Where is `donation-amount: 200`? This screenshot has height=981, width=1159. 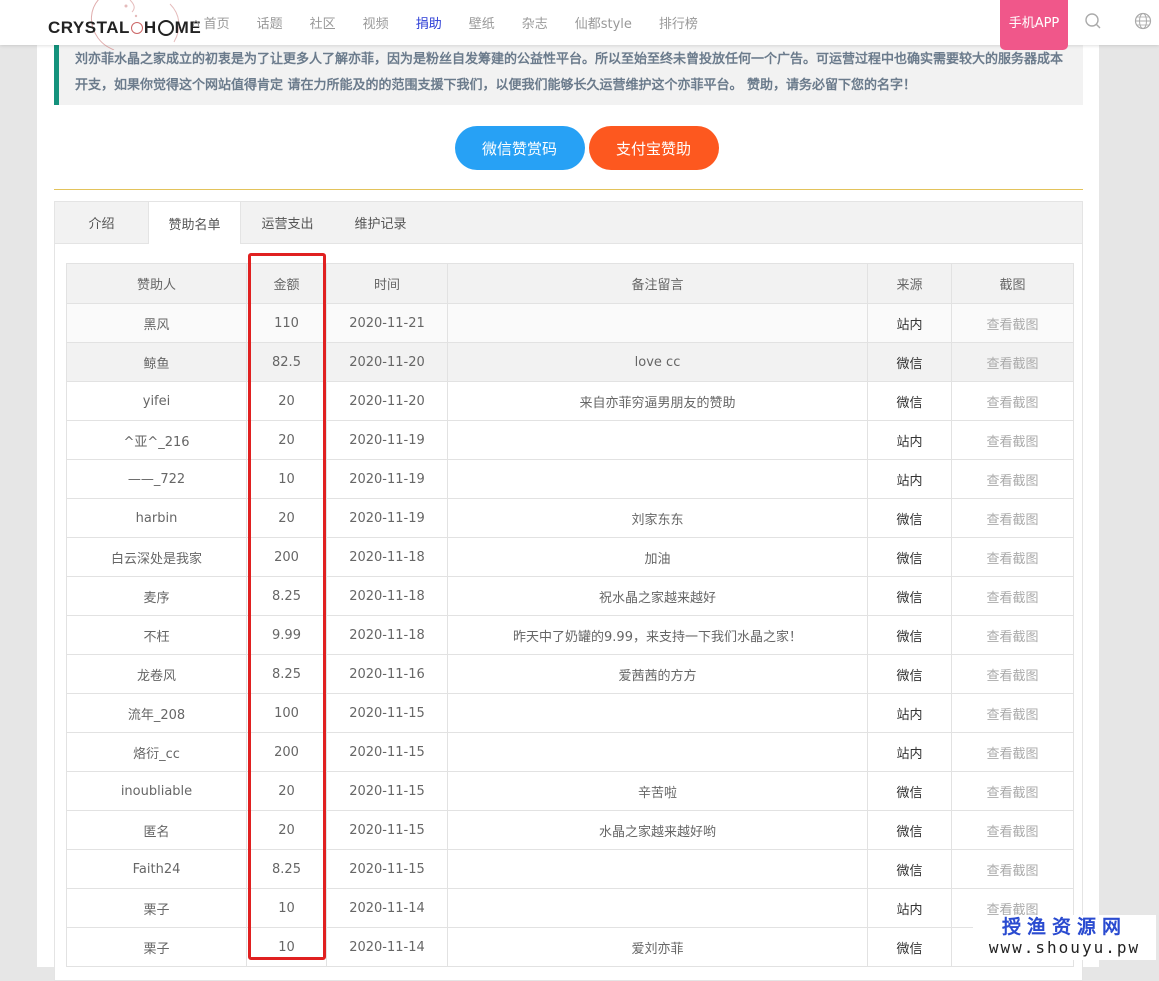
donation-amount: 200 is located at coordinates (286, 752).